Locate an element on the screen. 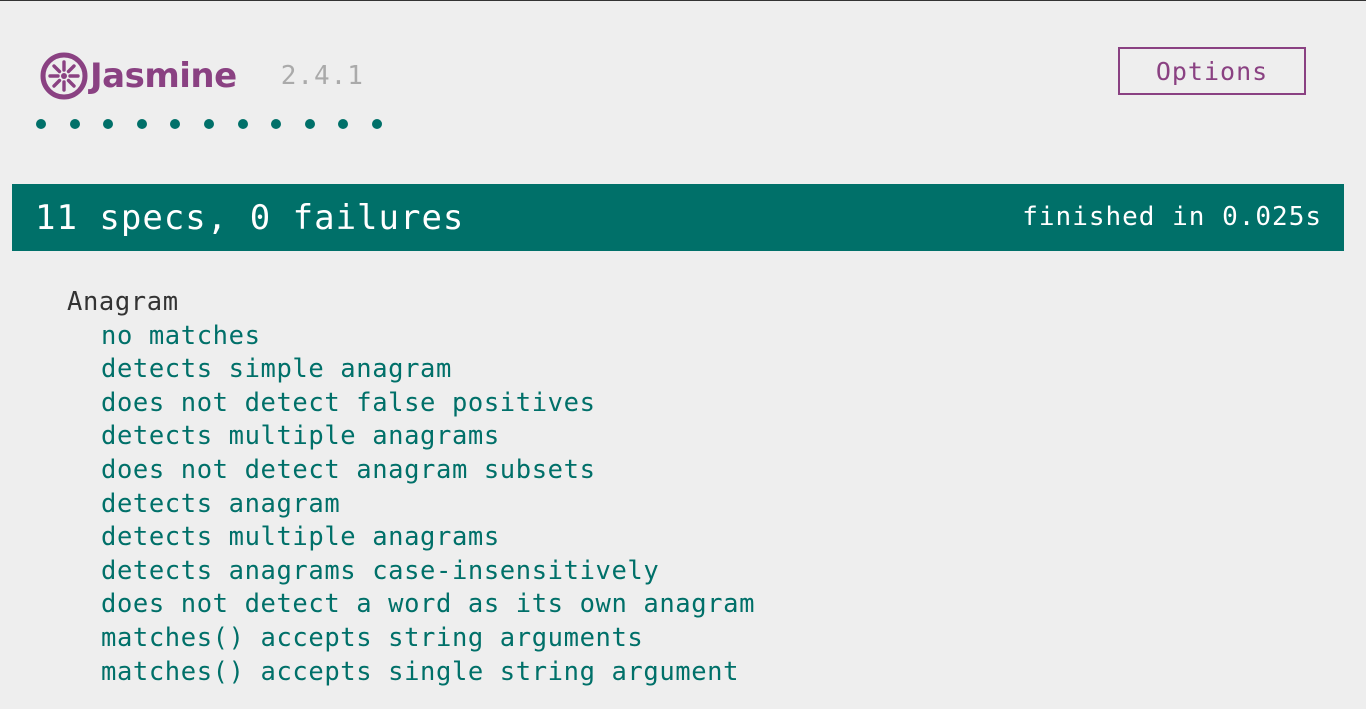  suite-title: Anagram is located at coordinates (411, 303).